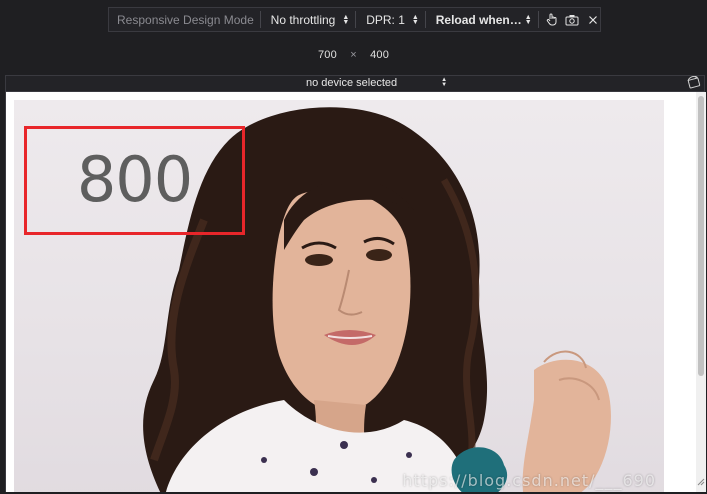 This screenshot has height=494, width=707. What do you see at coordinates (352, 83) in the screenshot?
I see `device-select-label: no device selected` at bounding box center [352, 83].